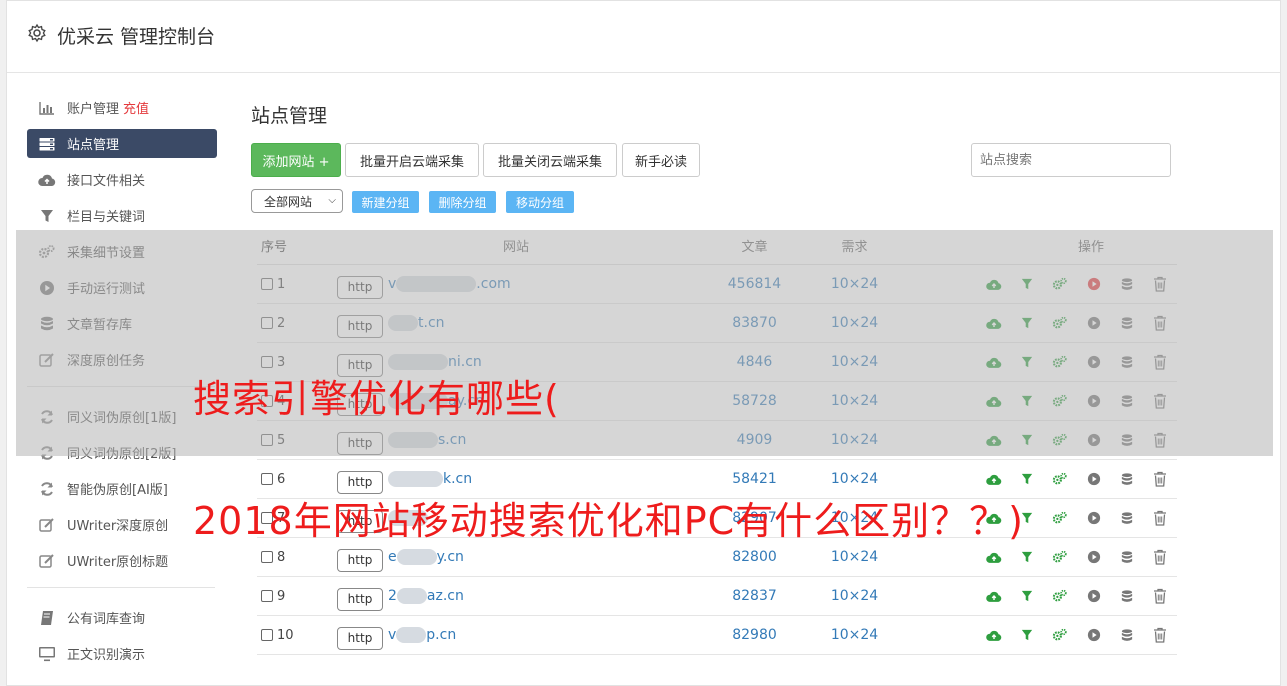  What do you see at coordinates (416, 323) in the screenshot?
I see `site-domain-link: t.cn` at bounding box center [416, 323].